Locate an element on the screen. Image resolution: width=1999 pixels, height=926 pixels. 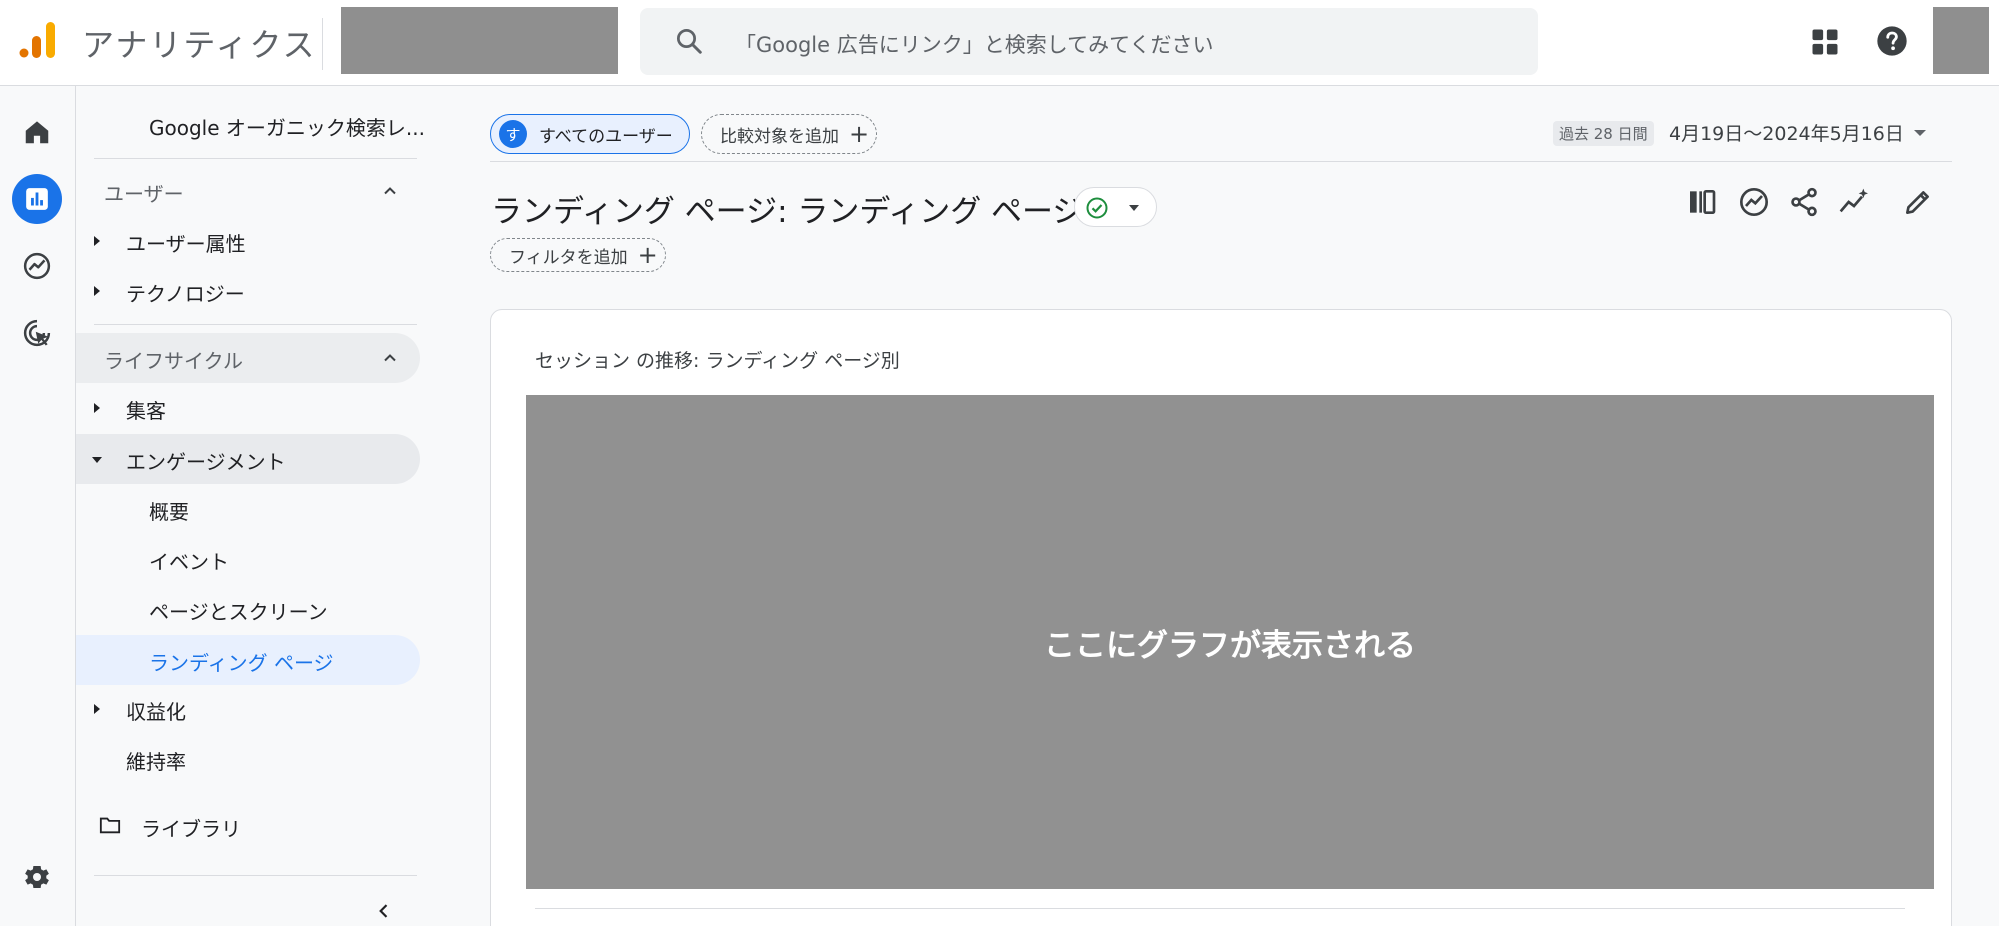
section-lifecycle-label: ライフサイクル is located at coordinates (173, 361).